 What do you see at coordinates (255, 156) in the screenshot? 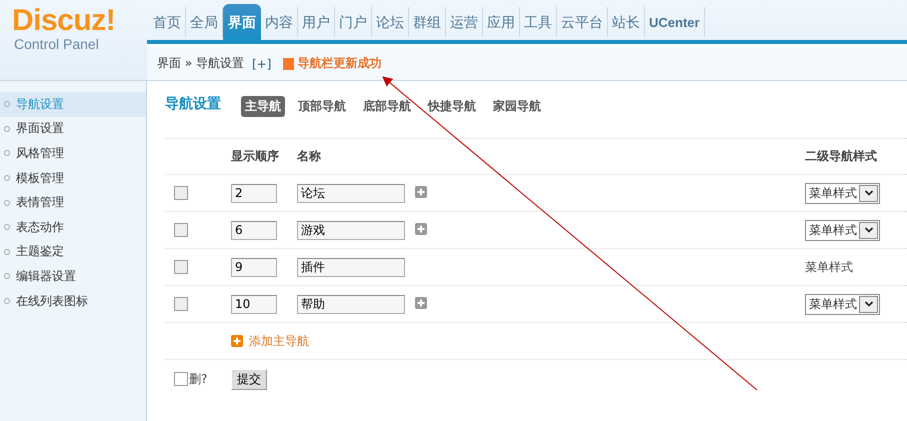
I see `column-header: 显示顺序` at bounding box center [255, 156].